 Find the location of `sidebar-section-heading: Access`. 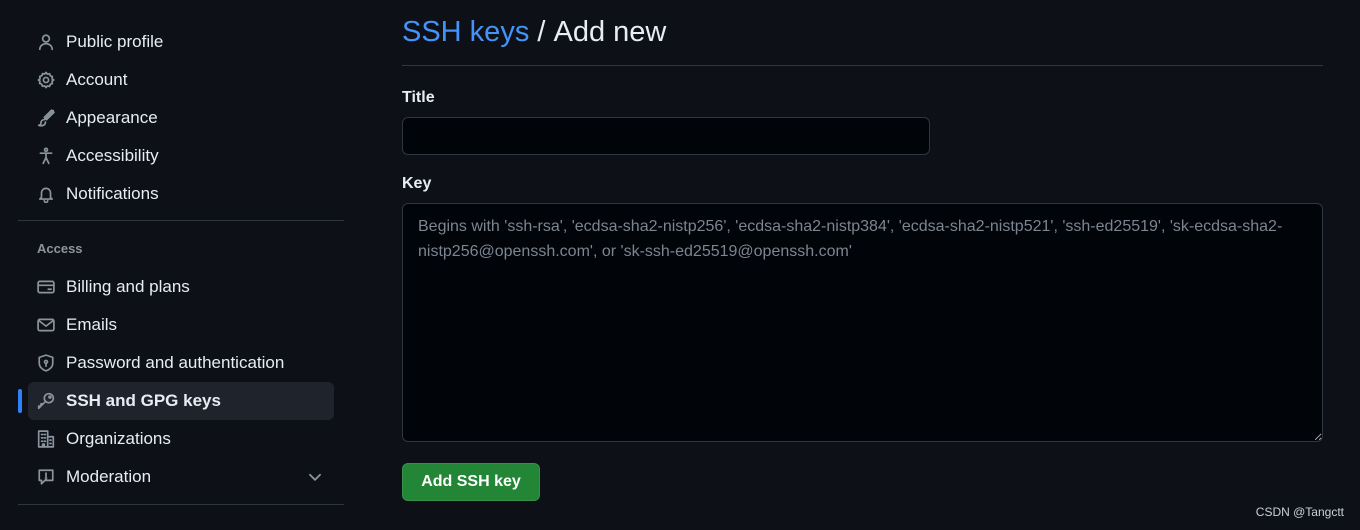

sidebar-section-heading: Access is located at coordinates (60, 248).